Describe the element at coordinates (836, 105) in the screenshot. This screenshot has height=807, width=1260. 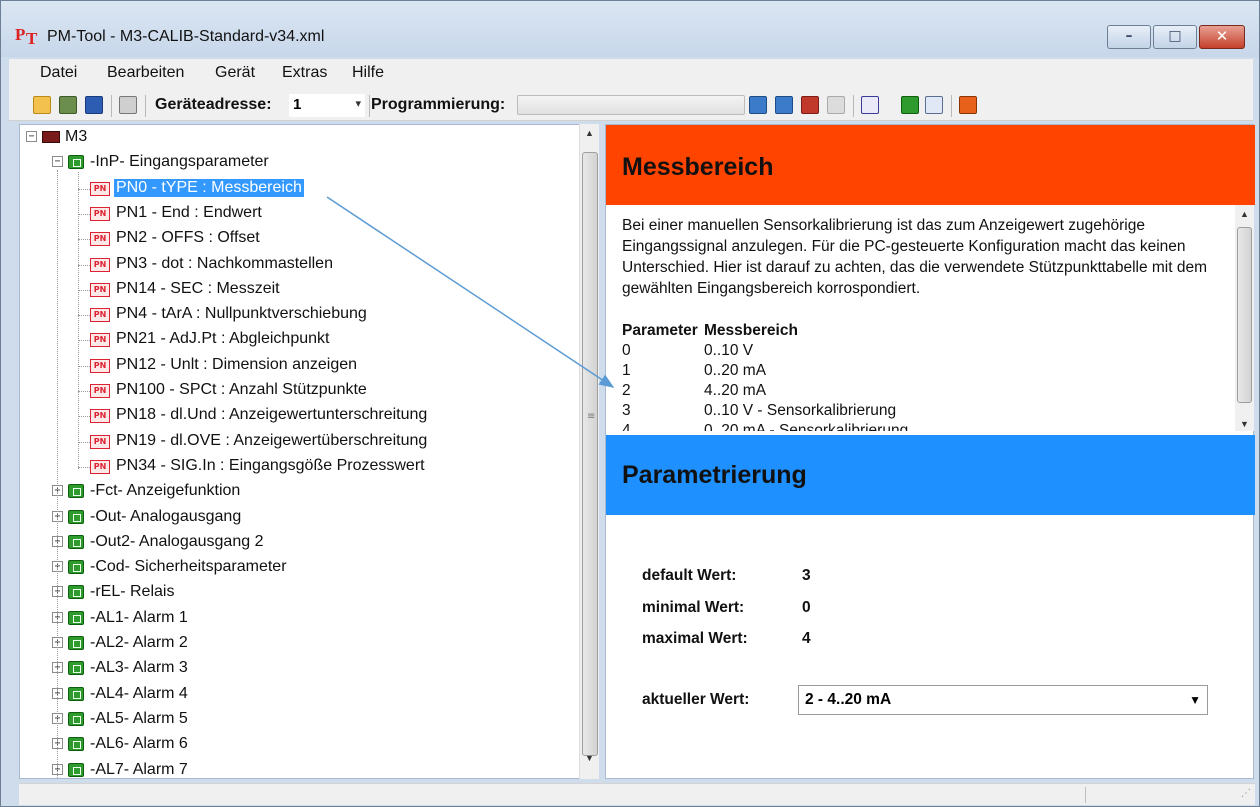
I see `connection-icon` at that location.